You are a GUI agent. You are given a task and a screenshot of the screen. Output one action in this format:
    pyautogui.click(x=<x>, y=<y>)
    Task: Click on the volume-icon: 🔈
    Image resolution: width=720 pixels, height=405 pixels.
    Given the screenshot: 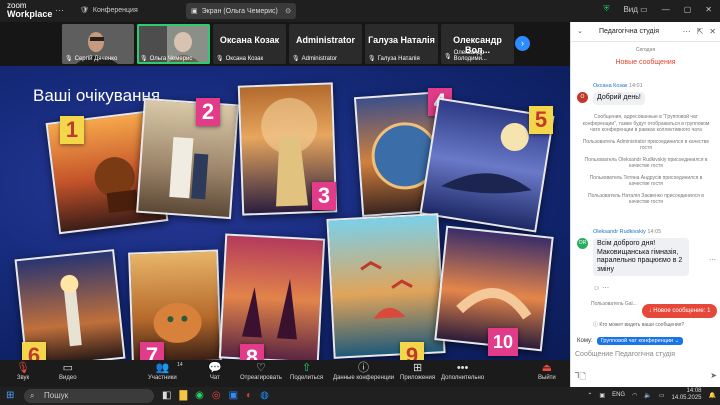 What is the action you would take?
    pyautogui.click(x=647, y=395)
    